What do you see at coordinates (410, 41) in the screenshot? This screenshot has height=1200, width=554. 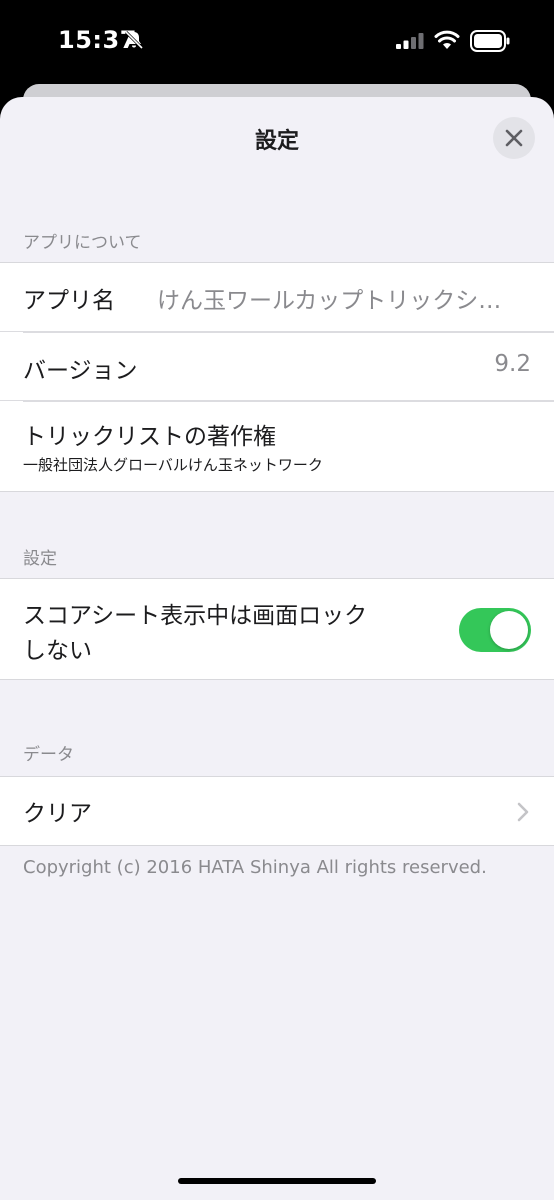 I see `signal-icon` at bounding box center [410, 41].